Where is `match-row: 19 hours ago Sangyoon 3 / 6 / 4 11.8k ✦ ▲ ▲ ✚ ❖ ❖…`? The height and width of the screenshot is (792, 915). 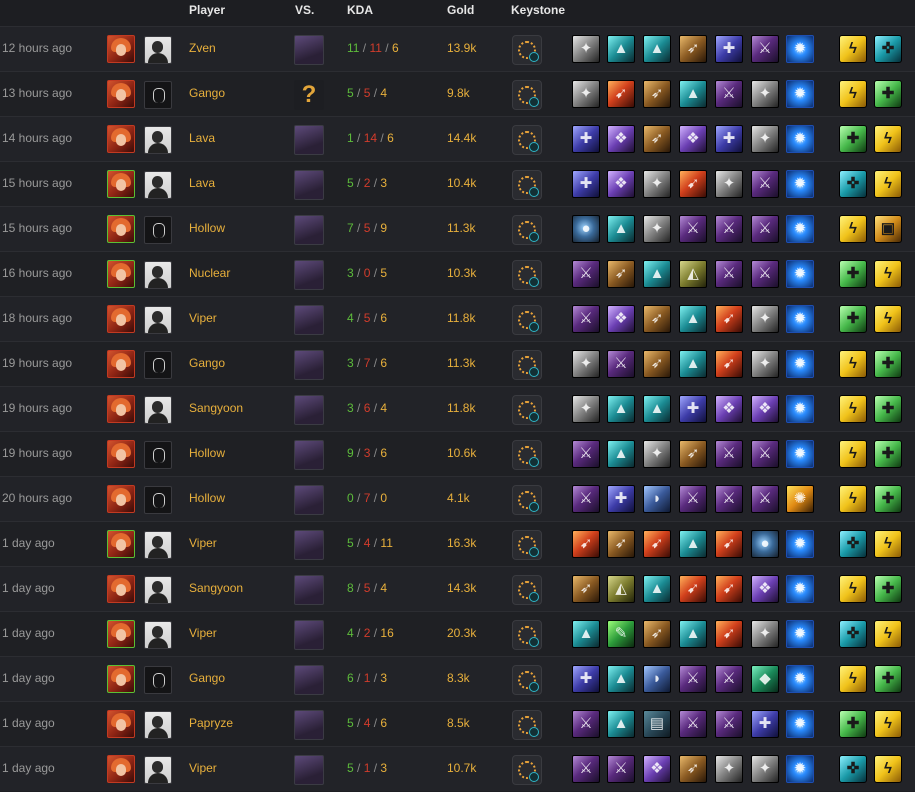 match-row: 19 hours ago Sangyoon 3 / 6 / 4 11.8k ✦ ▲ ▲ ✚ ❖ ❖… is located at coordinates (457, 408).